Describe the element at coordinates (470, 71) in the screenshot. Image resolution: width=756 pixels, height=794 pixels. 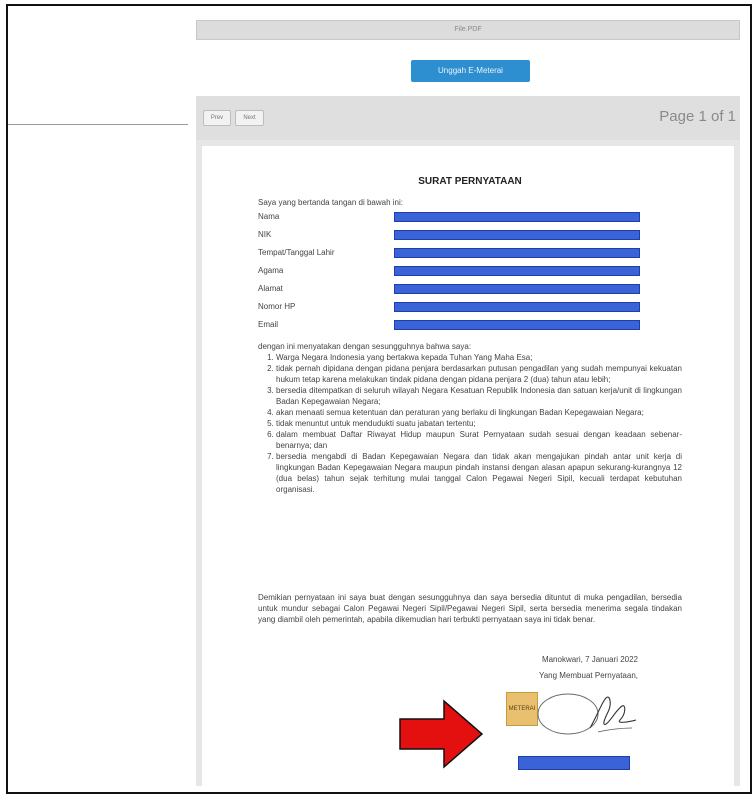
I see `upload-emeterai-button: Unggah E-Meterai` at that location.